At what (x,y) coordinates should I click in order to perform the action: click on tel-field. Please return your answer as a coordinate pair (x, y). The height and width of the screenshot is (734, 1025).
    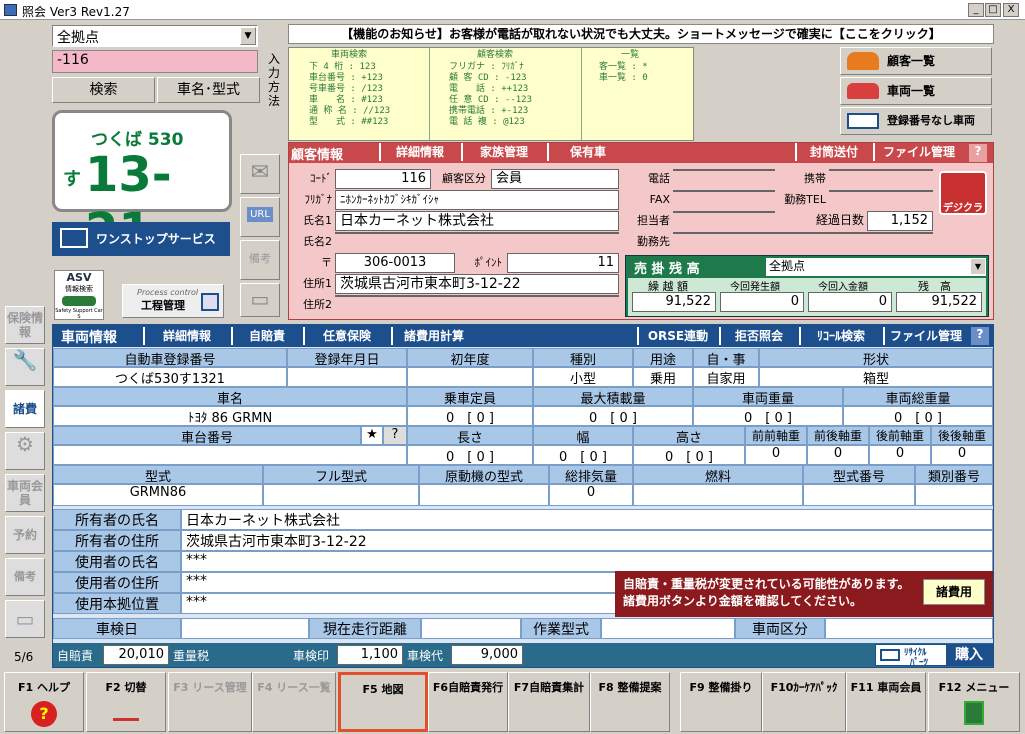
    Looking at the image, I should click on (724, 170).